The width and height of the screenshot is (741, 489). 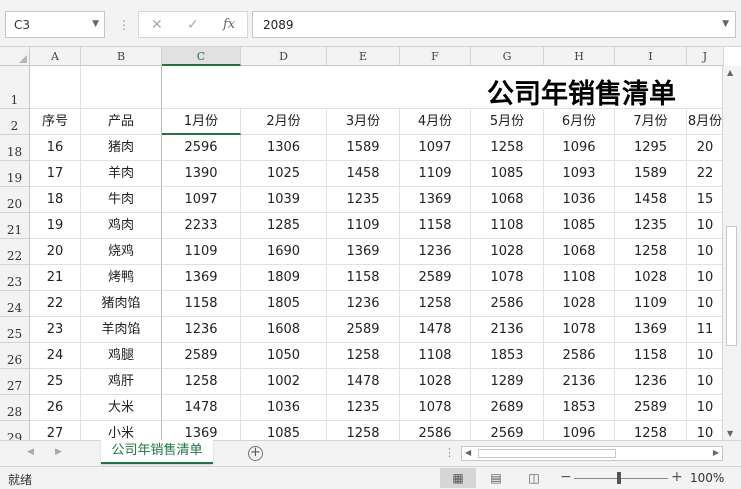 What do you see at coordinates (15, 408) in the screenshot?
I see `row-header: 28` at bounding box center [15, 408].